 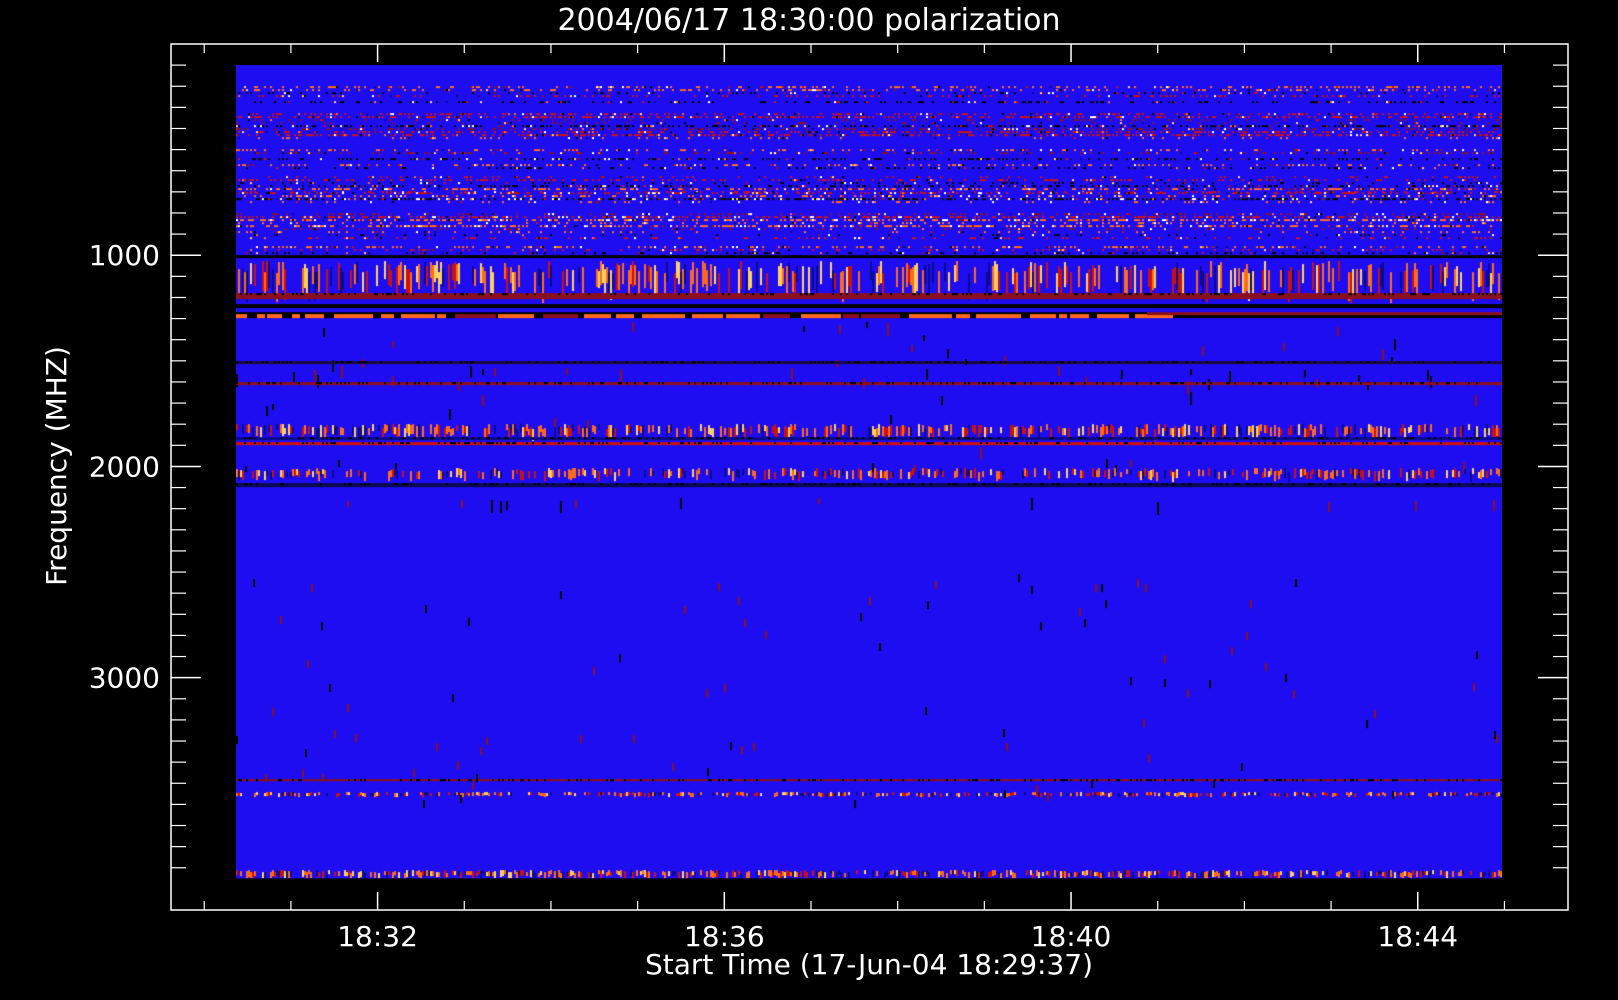 What do you see at coordinates (869, 964) in the screenshot?
I see `x-axis-label: Start Time (17-Jun-04 18:29:37)` at bounding box center [869, 964].